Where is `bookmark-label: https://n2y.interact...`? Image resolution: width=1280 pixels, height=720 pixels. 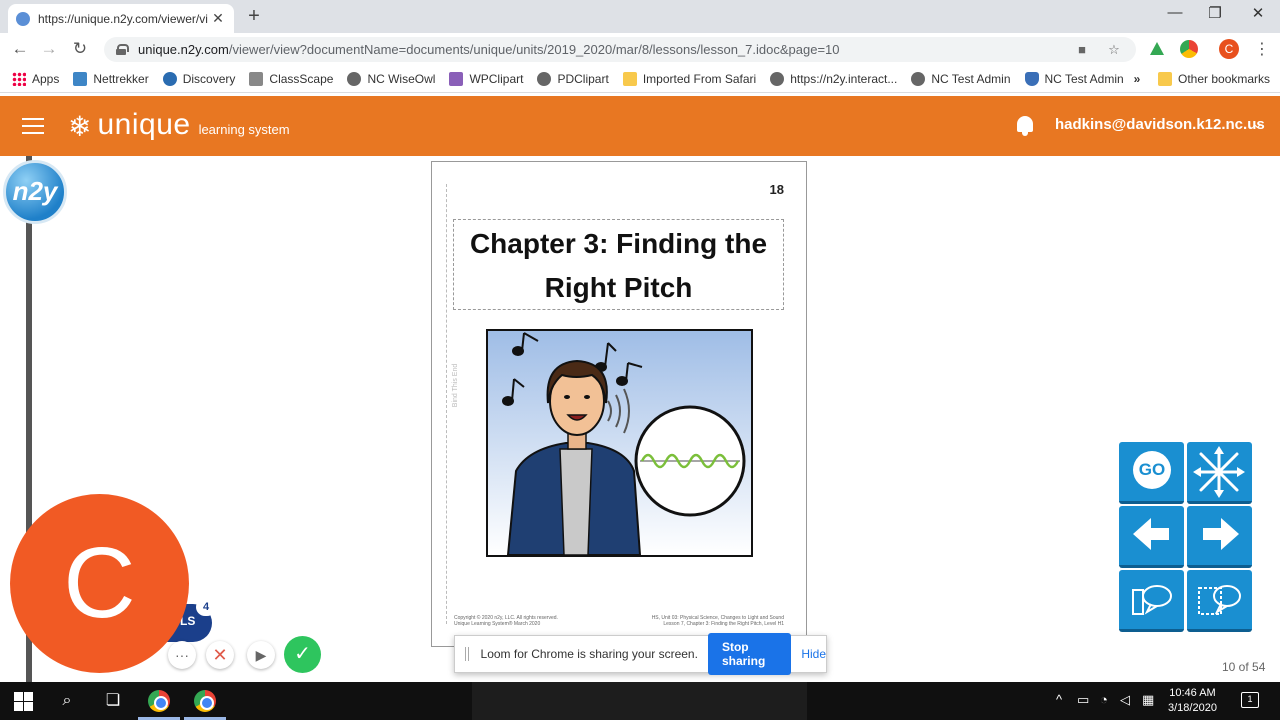
bookmark-label: https://n2y.interact... is located at coordinates (844, 78).